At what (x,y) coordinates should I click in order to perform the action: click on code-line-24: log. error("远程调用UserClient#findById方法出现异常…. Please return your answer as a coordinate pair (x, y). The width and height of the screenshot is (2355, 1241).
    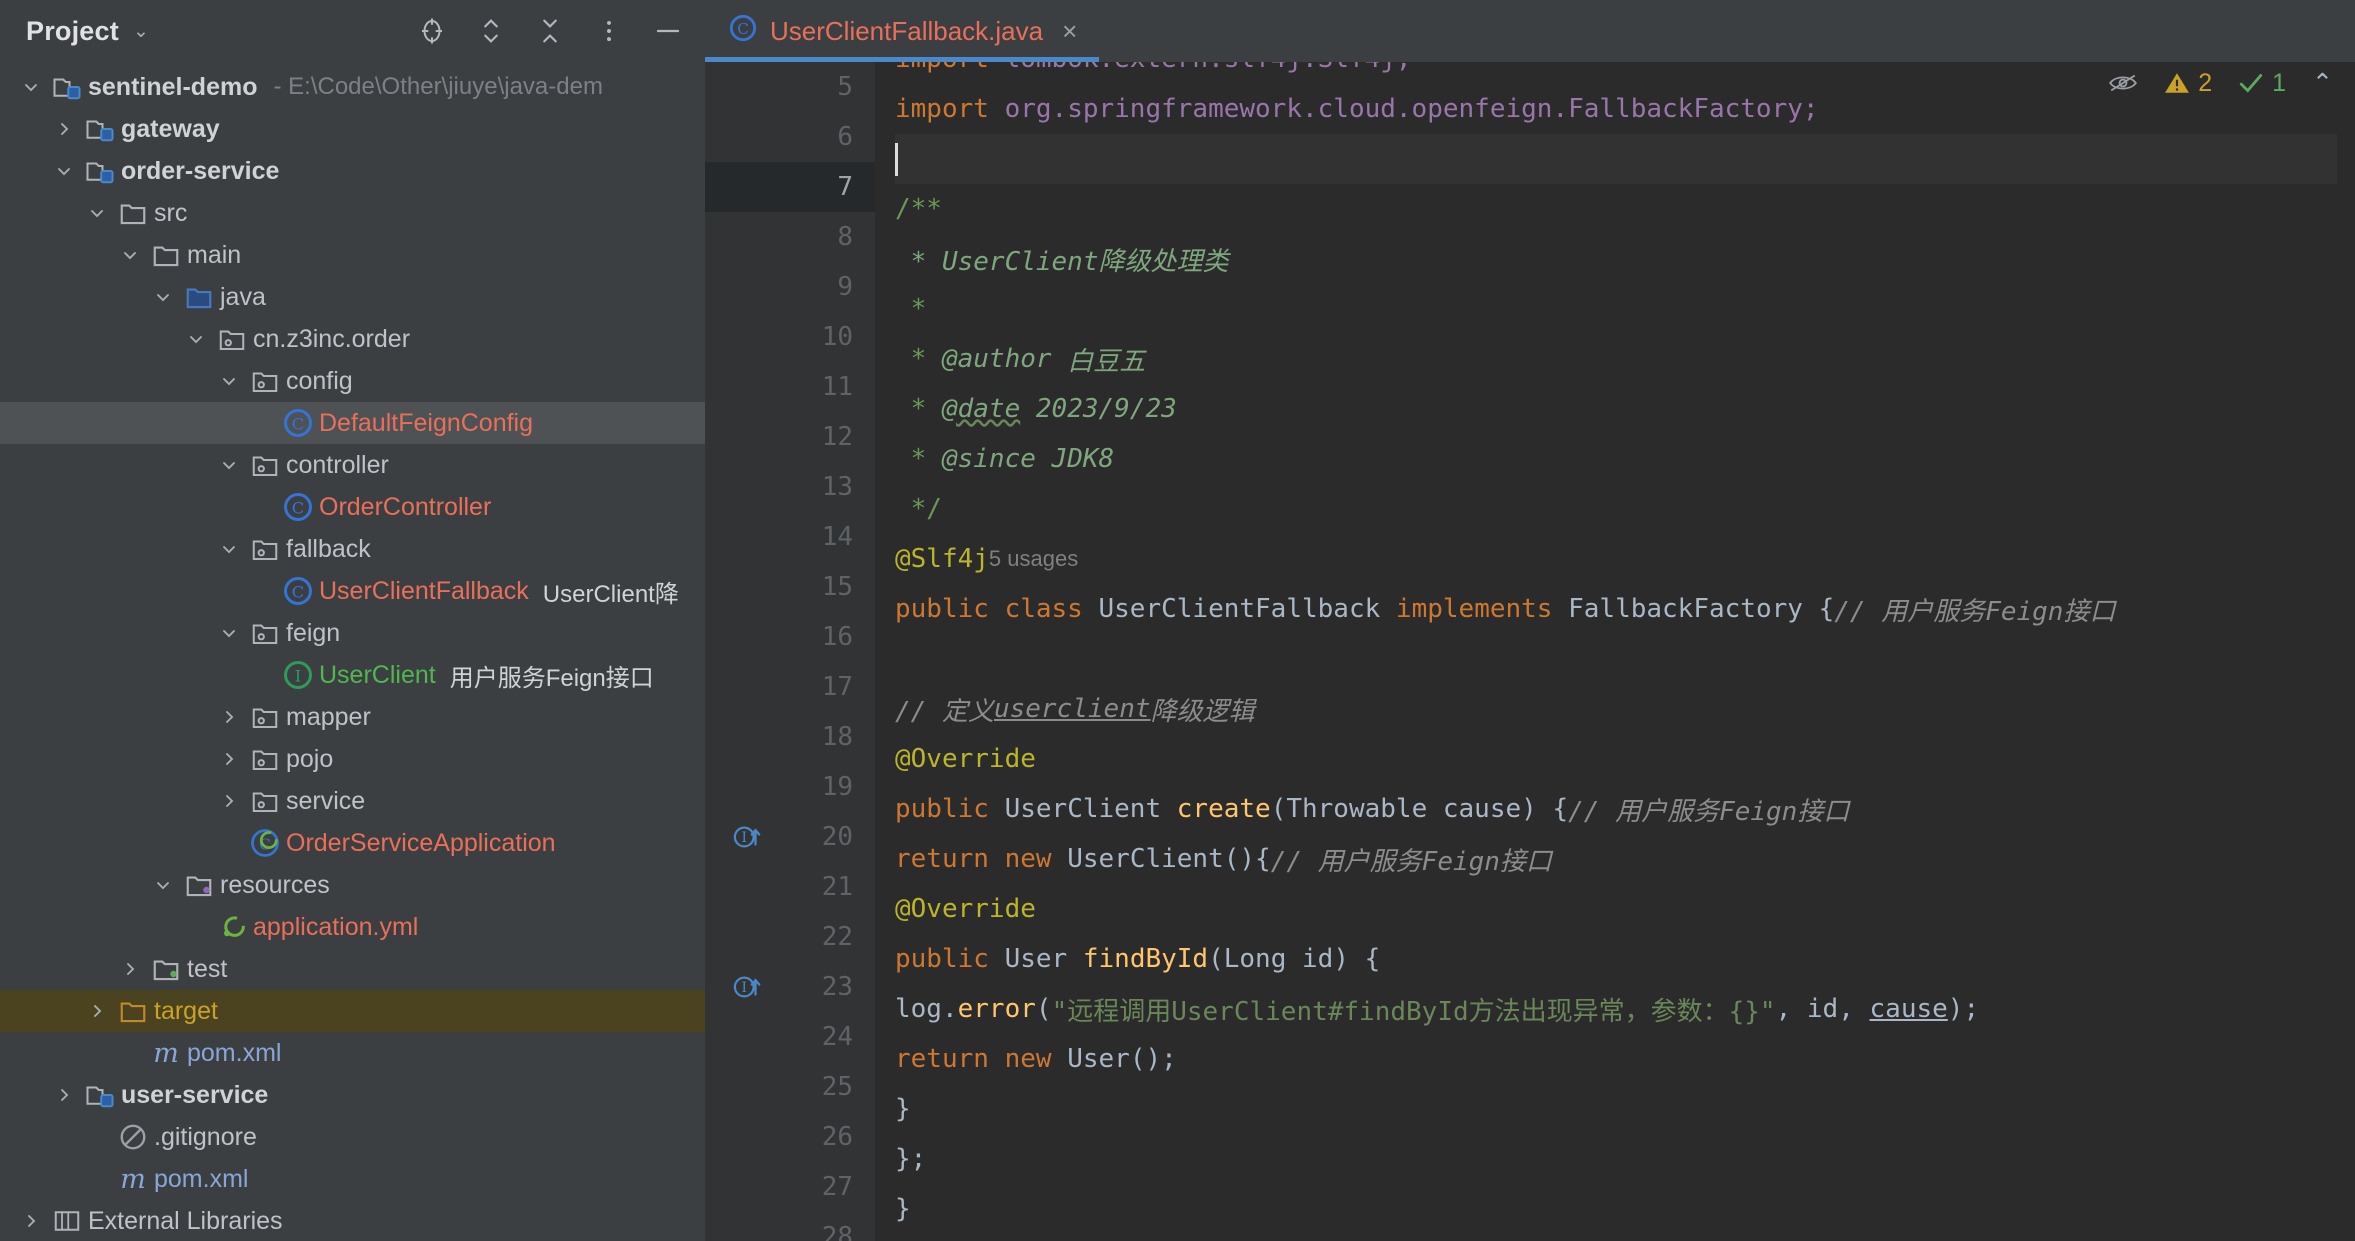
    Looking at the image, I should click on (1625, 1009).